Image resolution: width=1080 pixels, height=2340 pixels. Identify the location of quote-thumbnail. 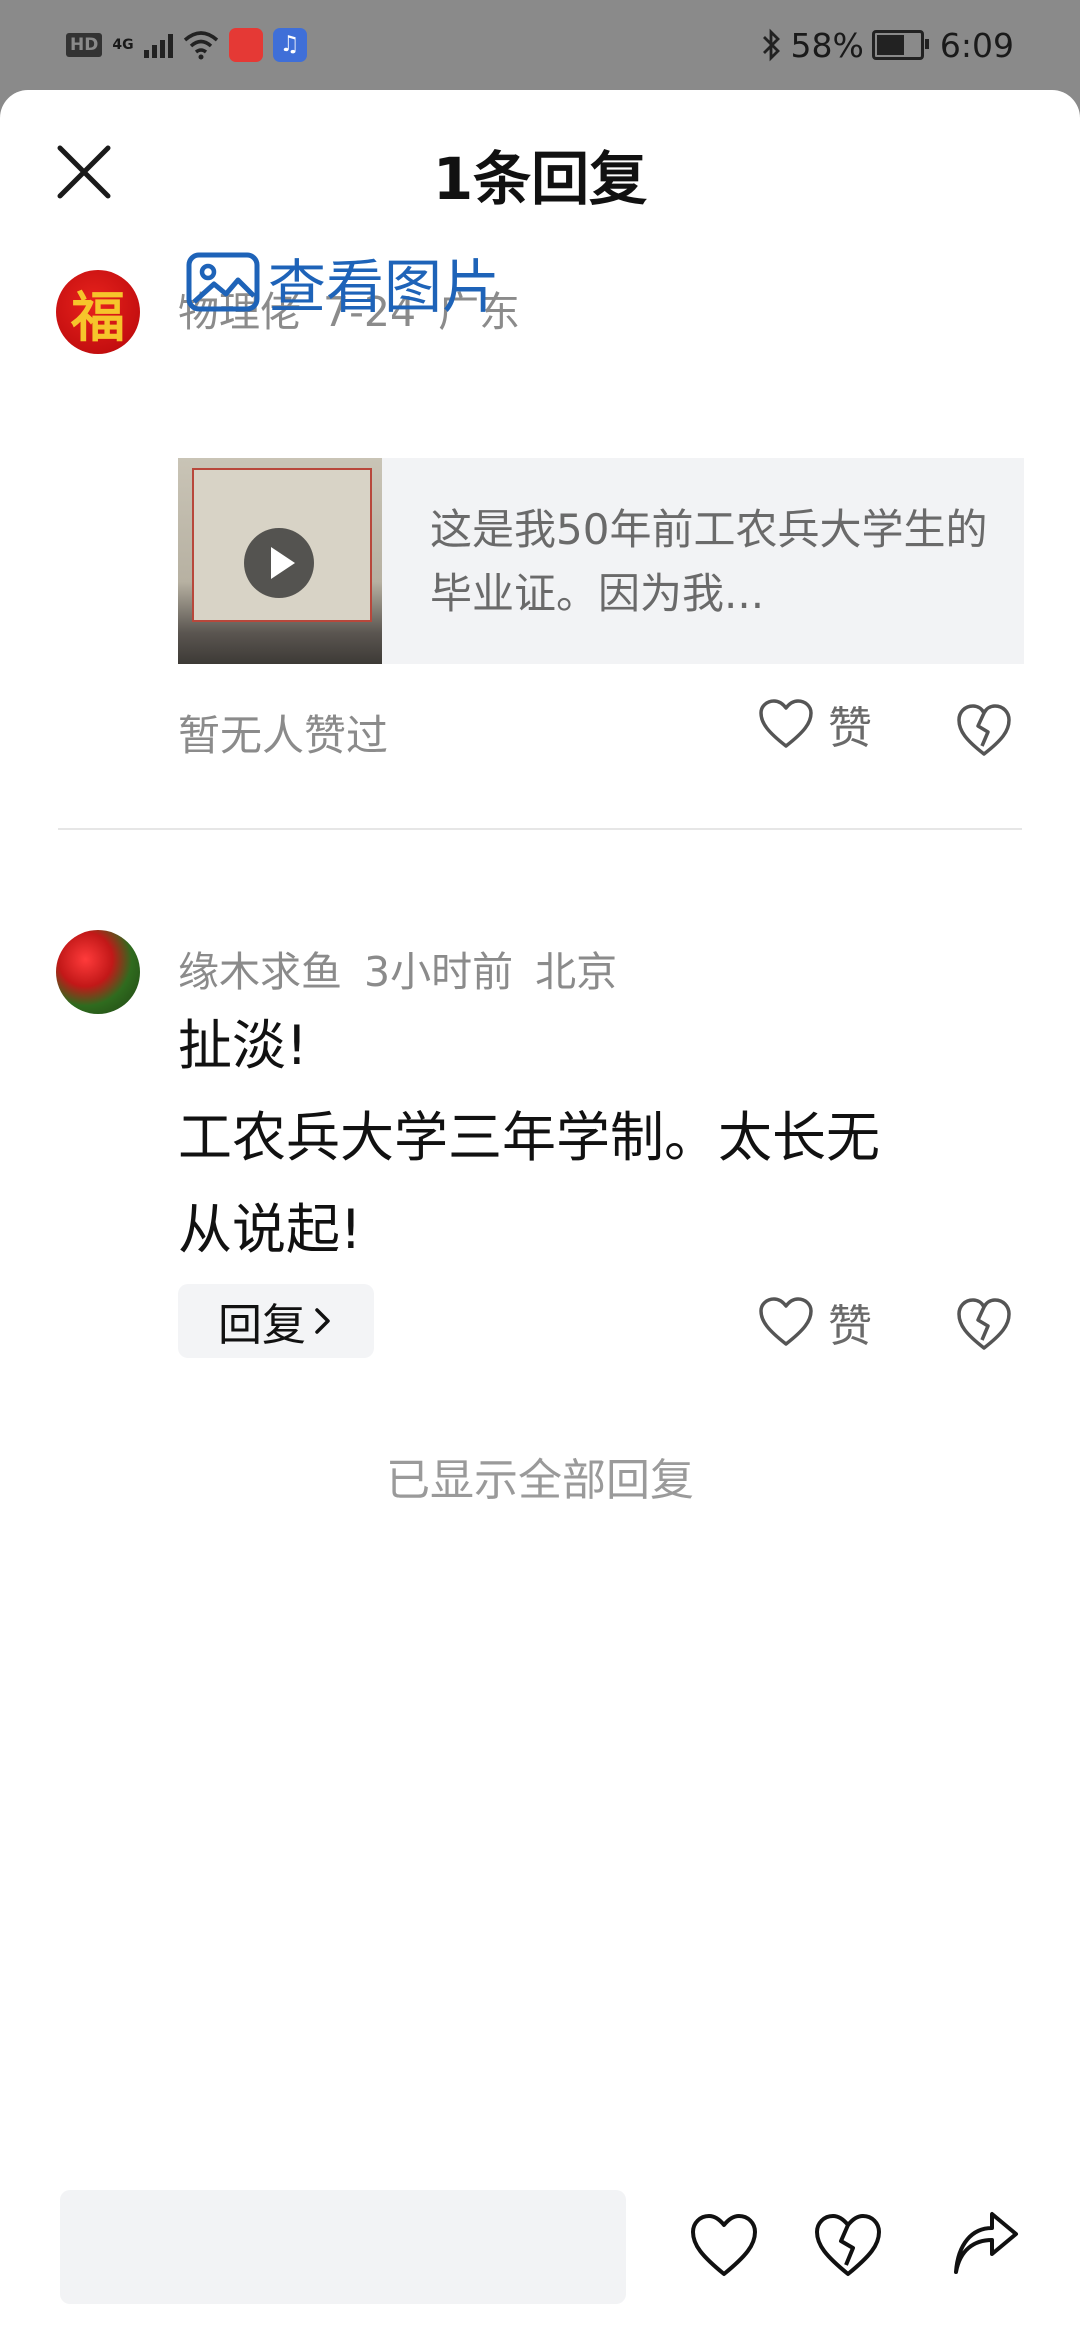
(280, 561).